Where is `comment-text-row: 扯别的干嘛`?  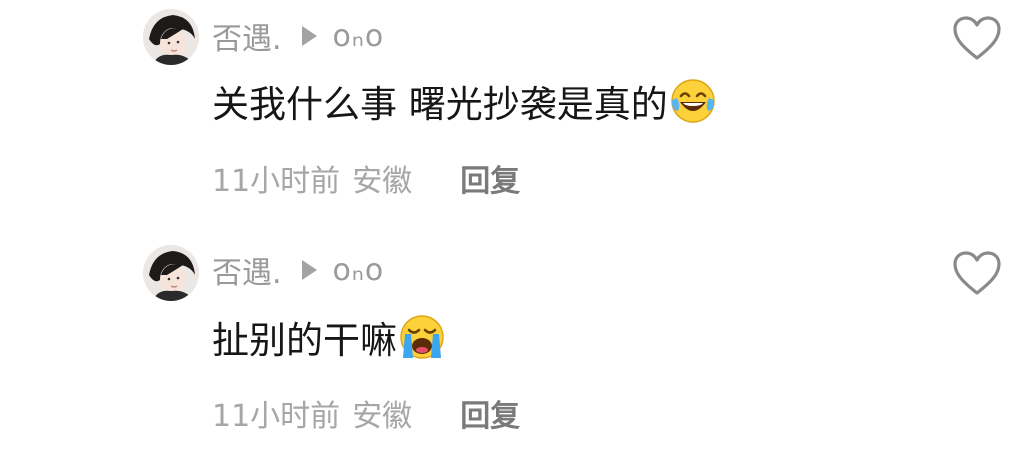 comment-text-row: 扯别的干嘛 is located at coordinates (328, 337).